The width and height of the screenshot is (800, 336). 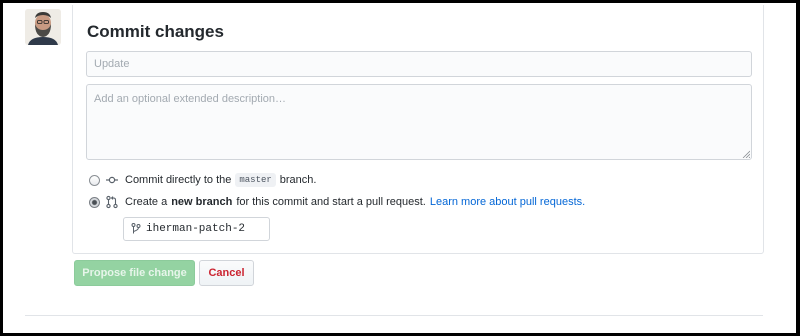 I want to click on git-commit-icon, so click(x=112, y=180).